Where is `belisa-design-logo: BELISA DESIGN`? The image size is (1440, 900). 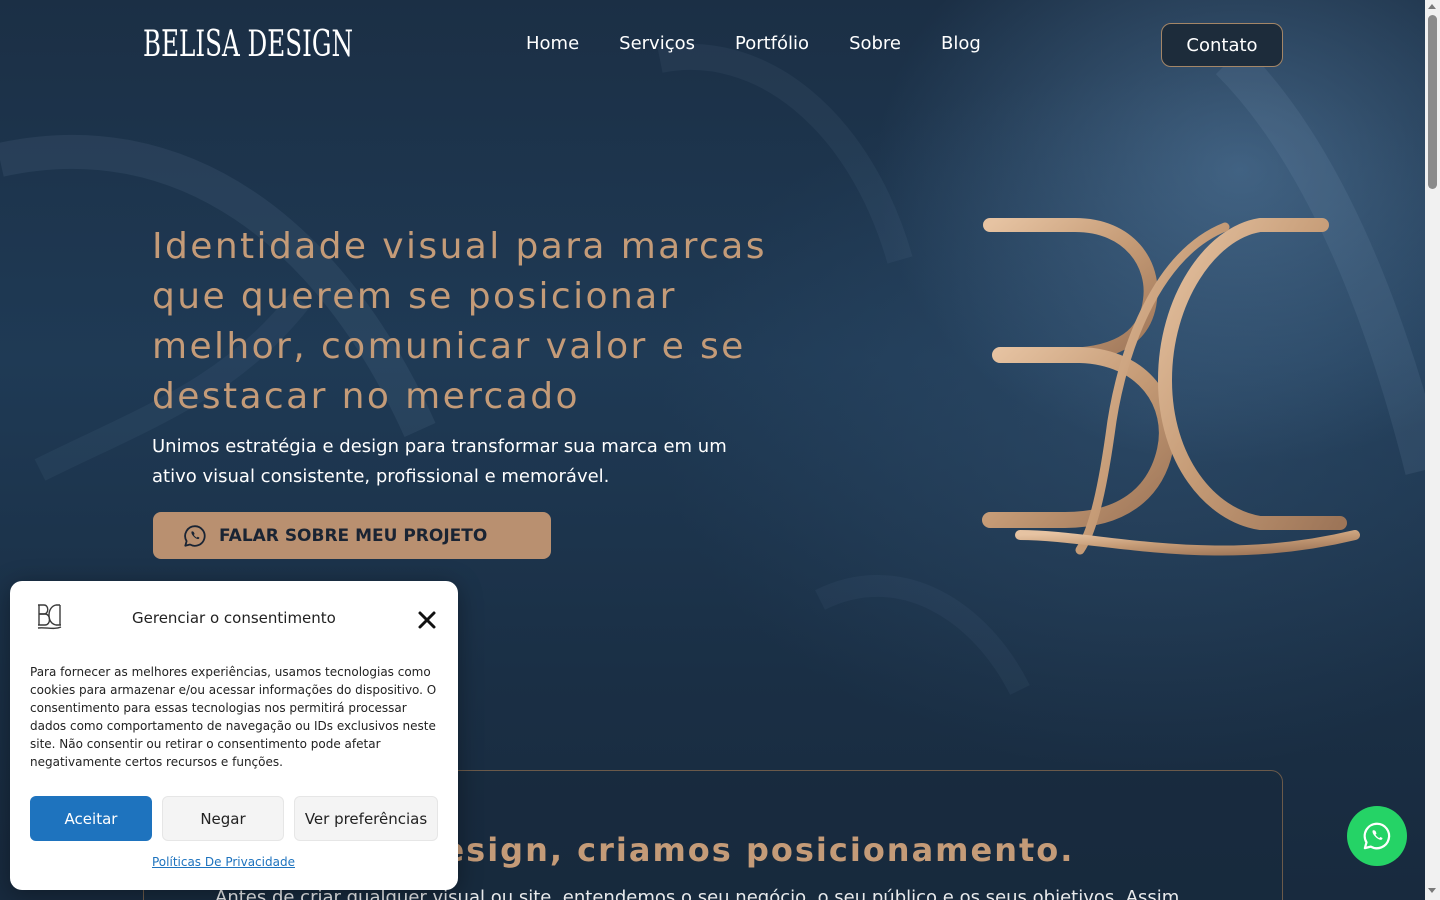 belisa-design-logo: BELISA DESIGN is located at coordinates (248, 44).